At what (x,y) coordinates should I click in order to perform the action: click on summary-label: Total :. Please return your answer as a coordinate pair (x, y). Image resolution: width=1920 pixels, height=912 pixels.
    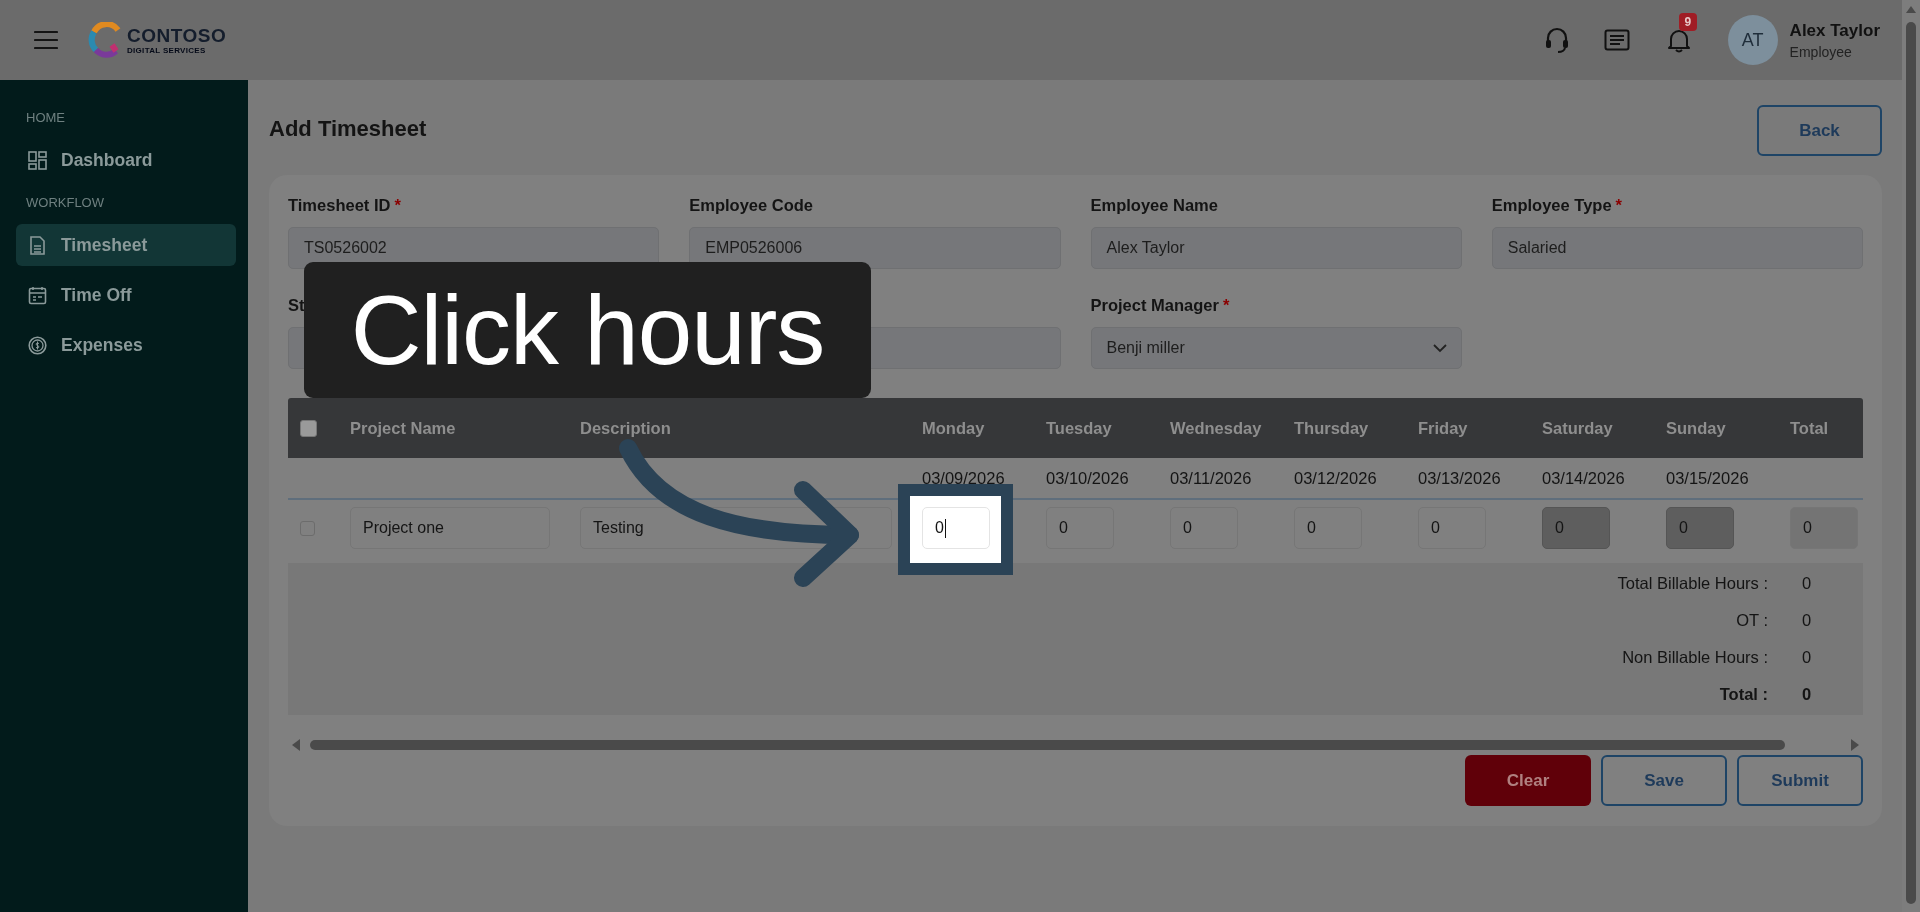
    Looking at the image, I should click on (1743, 694).